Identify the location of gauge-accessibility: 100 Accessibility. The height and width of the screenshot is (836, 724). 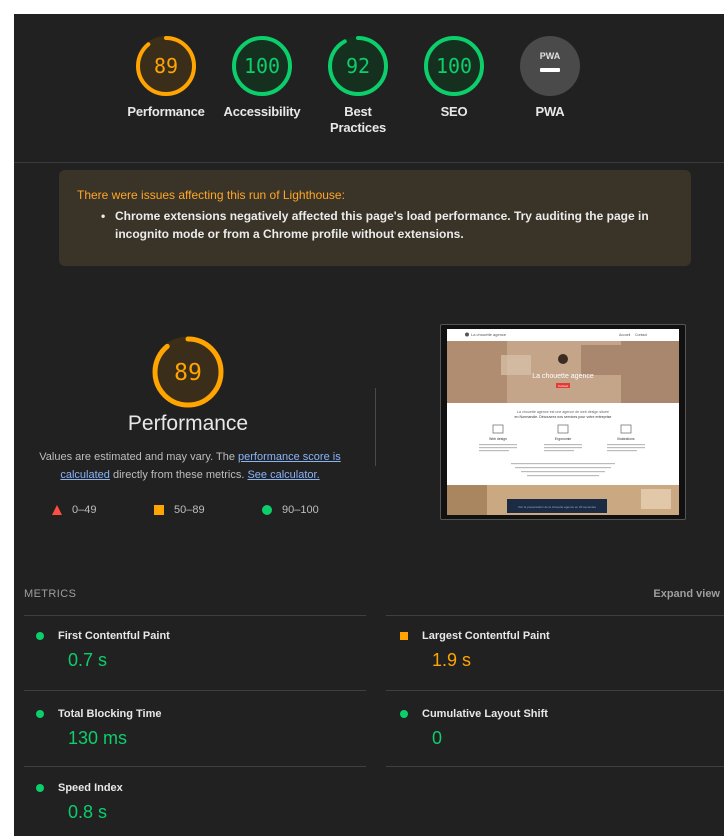
(262, 77).